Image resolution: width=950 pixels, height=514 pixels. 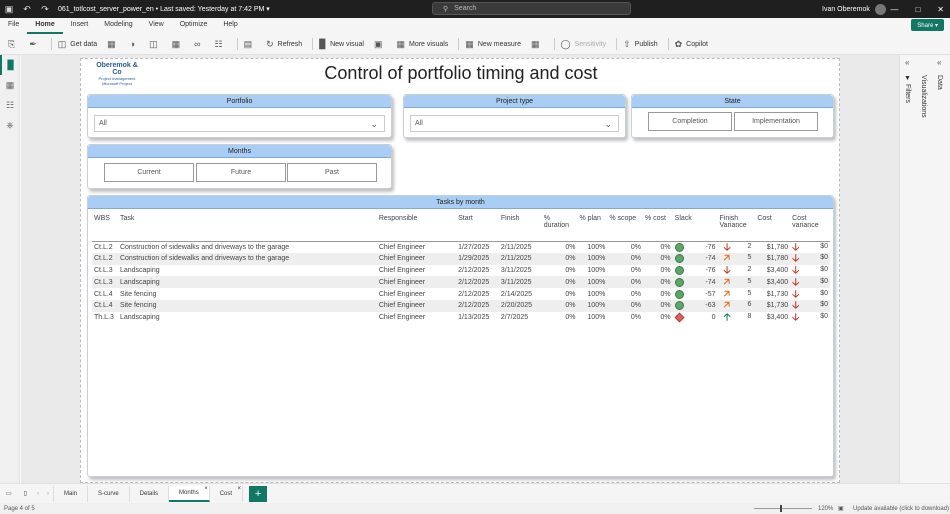 What do you see at coordinates (773, 228) in the screenshot?
I see `col-cost: Cost` at bounding box center [773, 228].